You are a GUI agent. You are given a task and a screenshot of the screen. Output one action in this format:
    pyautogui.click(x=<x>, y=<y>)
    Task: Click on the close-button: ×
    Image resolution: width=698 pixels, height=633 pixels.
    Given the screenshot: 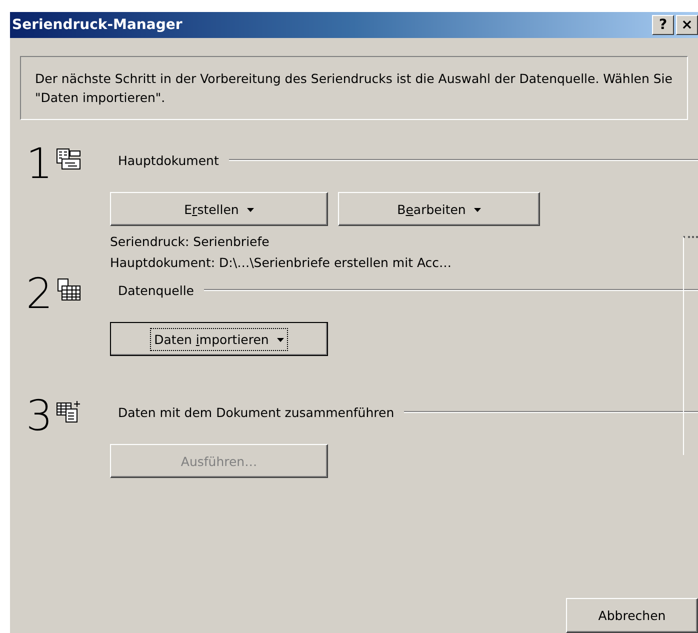 What is the action you would take?
    pyautogui.click(x=687, y=25)
    